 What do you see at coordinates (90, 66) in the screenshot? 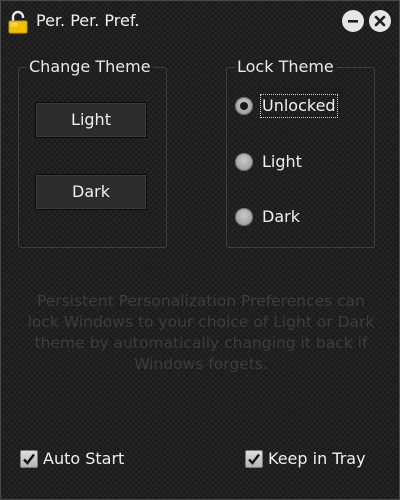
I see `change-theme-legend: Change Theme` at bounding box center [90, 66].